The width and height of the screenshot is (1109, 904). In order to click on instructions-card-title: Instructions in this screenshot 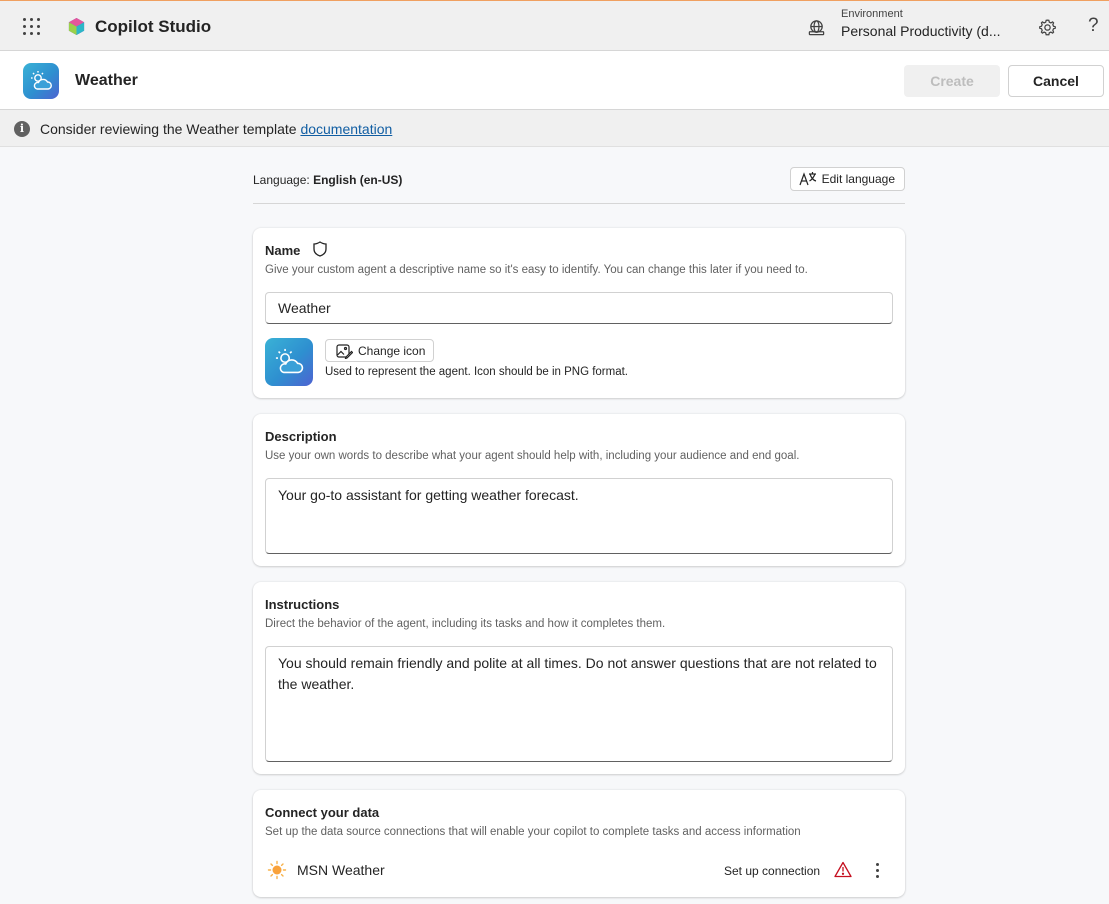, I will do `click(302, 604)`.